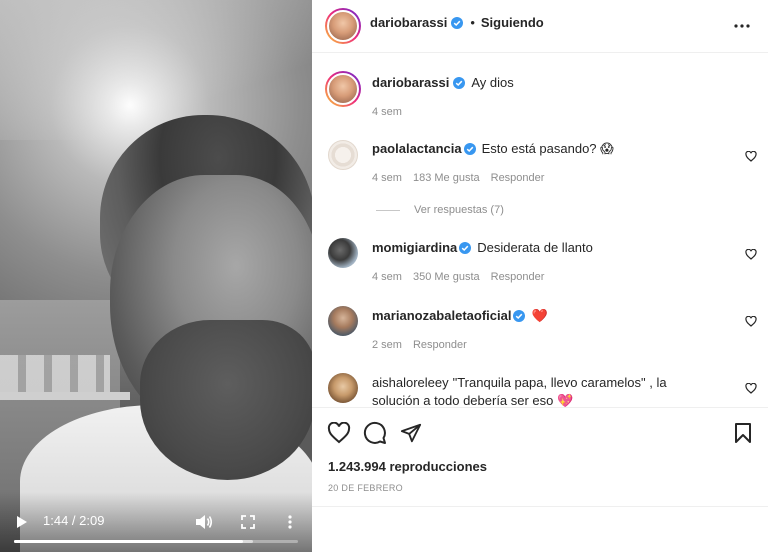 Image resolution: width=768 pixels, height=552 pixels. What do you see at coordinates (539, 315) in the screenshot?
I see `comment-text: ❤️` at bounding box center [539, 315].